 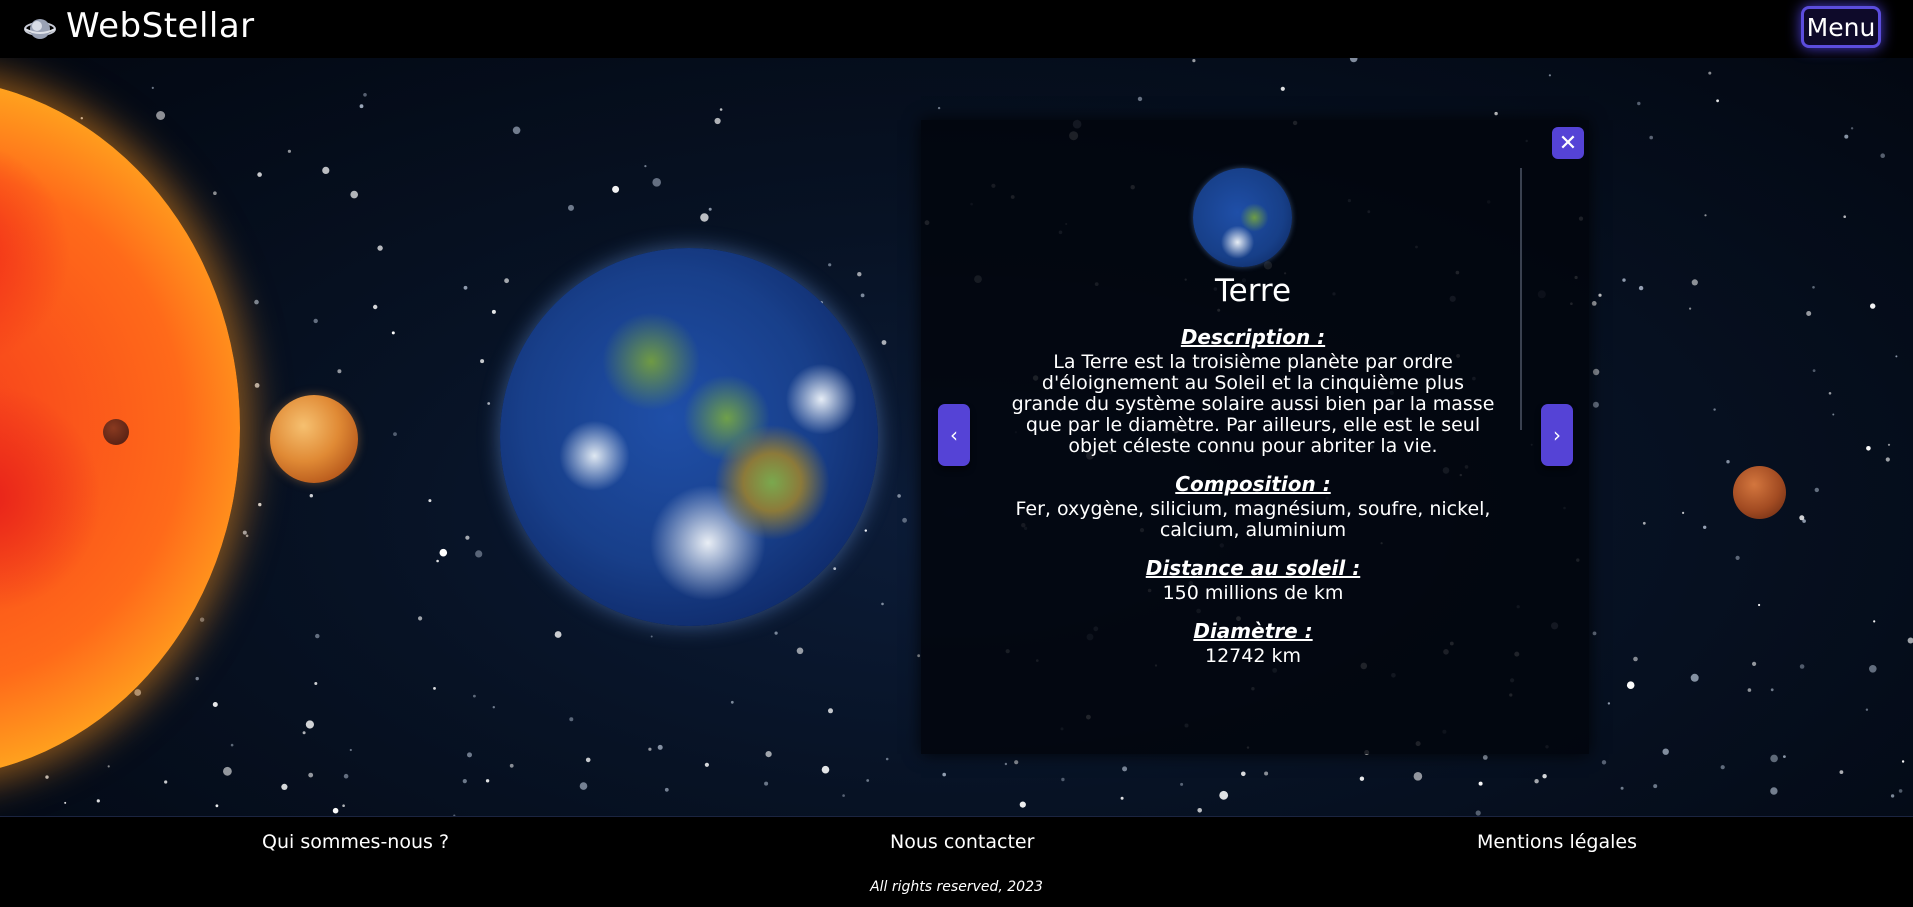 What do you see at coordinates (40, 29) in the screenshot?
I see `planet-logo-icon` at bounding box center [40, 29].